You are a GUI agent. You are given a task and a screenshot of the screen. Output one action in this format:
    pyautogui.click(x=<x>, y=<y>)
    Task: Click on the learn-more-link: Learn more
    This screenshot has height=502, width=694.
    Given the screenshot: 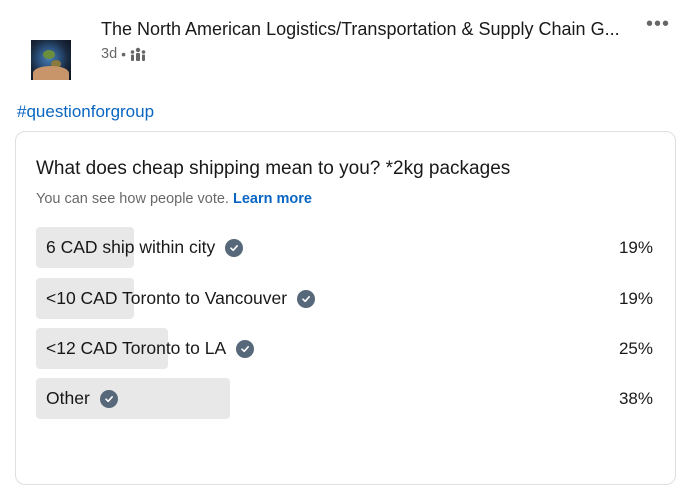 What is the action you would take?
    pyautogui.click(x=272, y=199)
    